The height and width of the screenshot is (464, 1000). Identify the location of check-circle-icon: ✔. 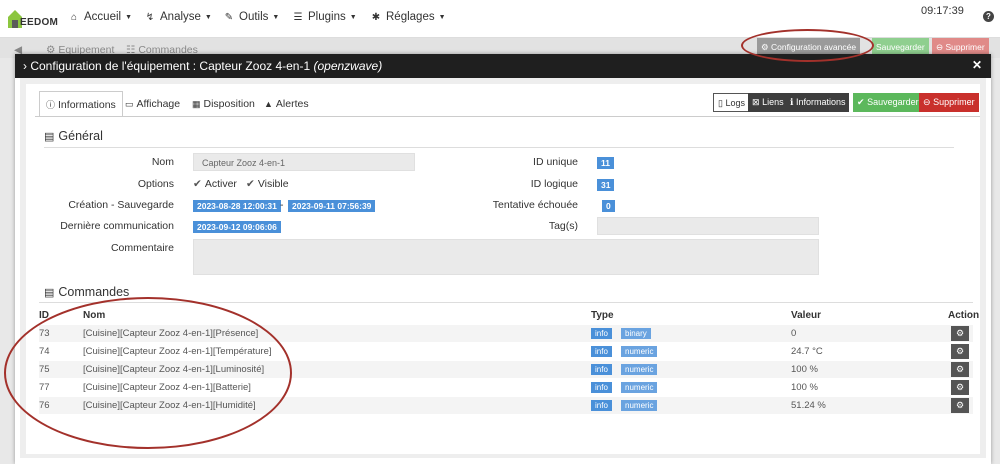
(861, 102).